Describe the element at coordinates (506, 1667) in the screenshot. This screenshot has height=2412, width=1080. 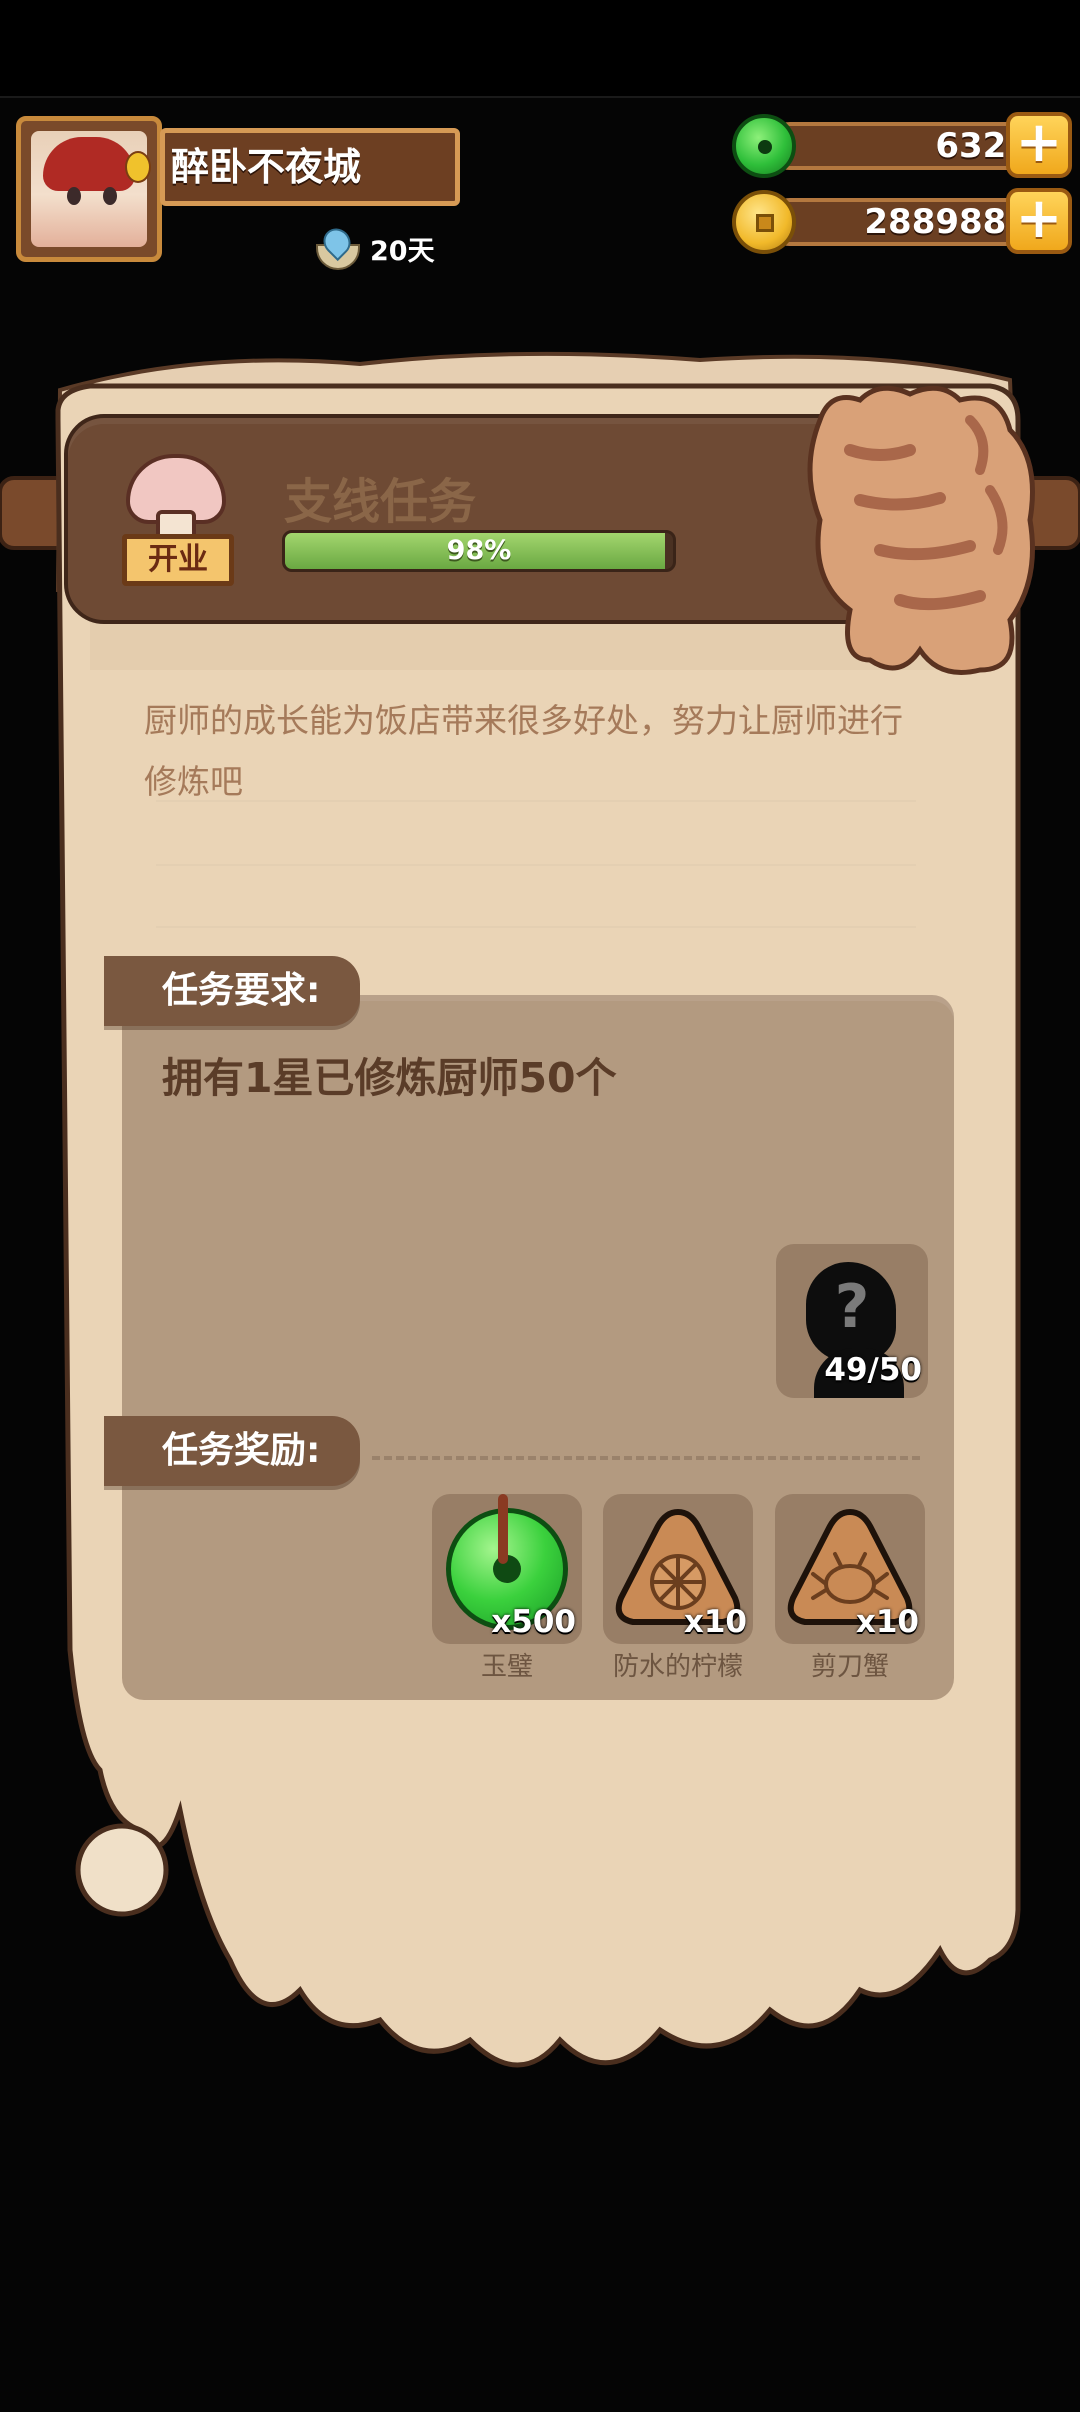
I see `reward-name: 玉璧` at that location.